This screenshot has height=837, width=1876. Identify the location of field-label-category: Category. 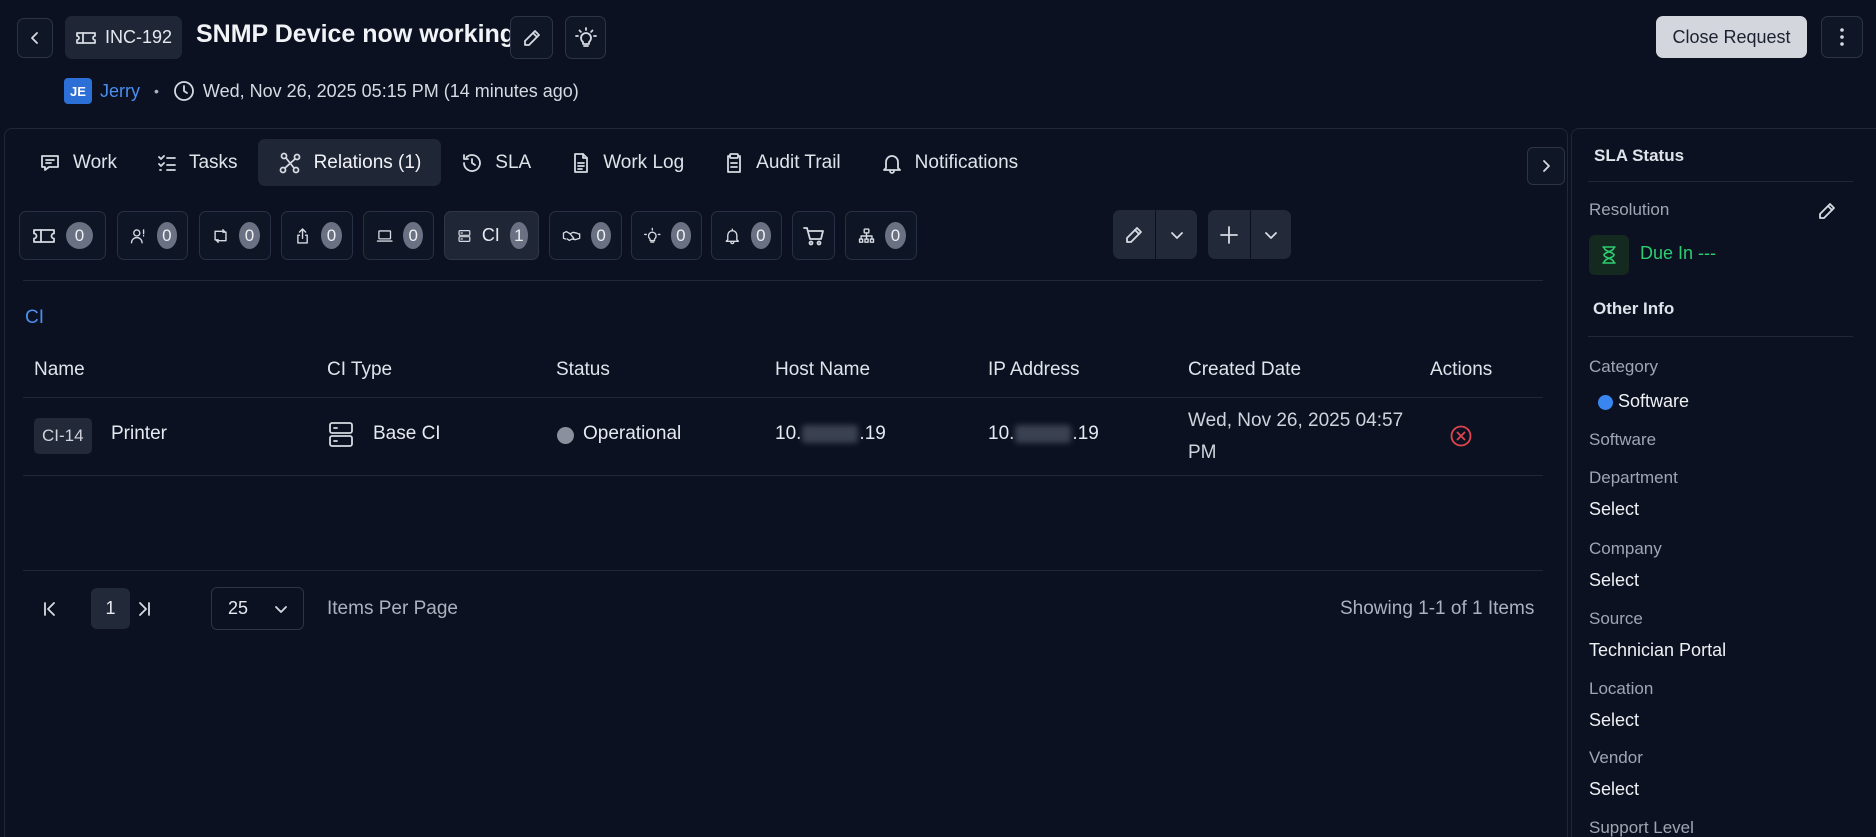
(1623, 366).